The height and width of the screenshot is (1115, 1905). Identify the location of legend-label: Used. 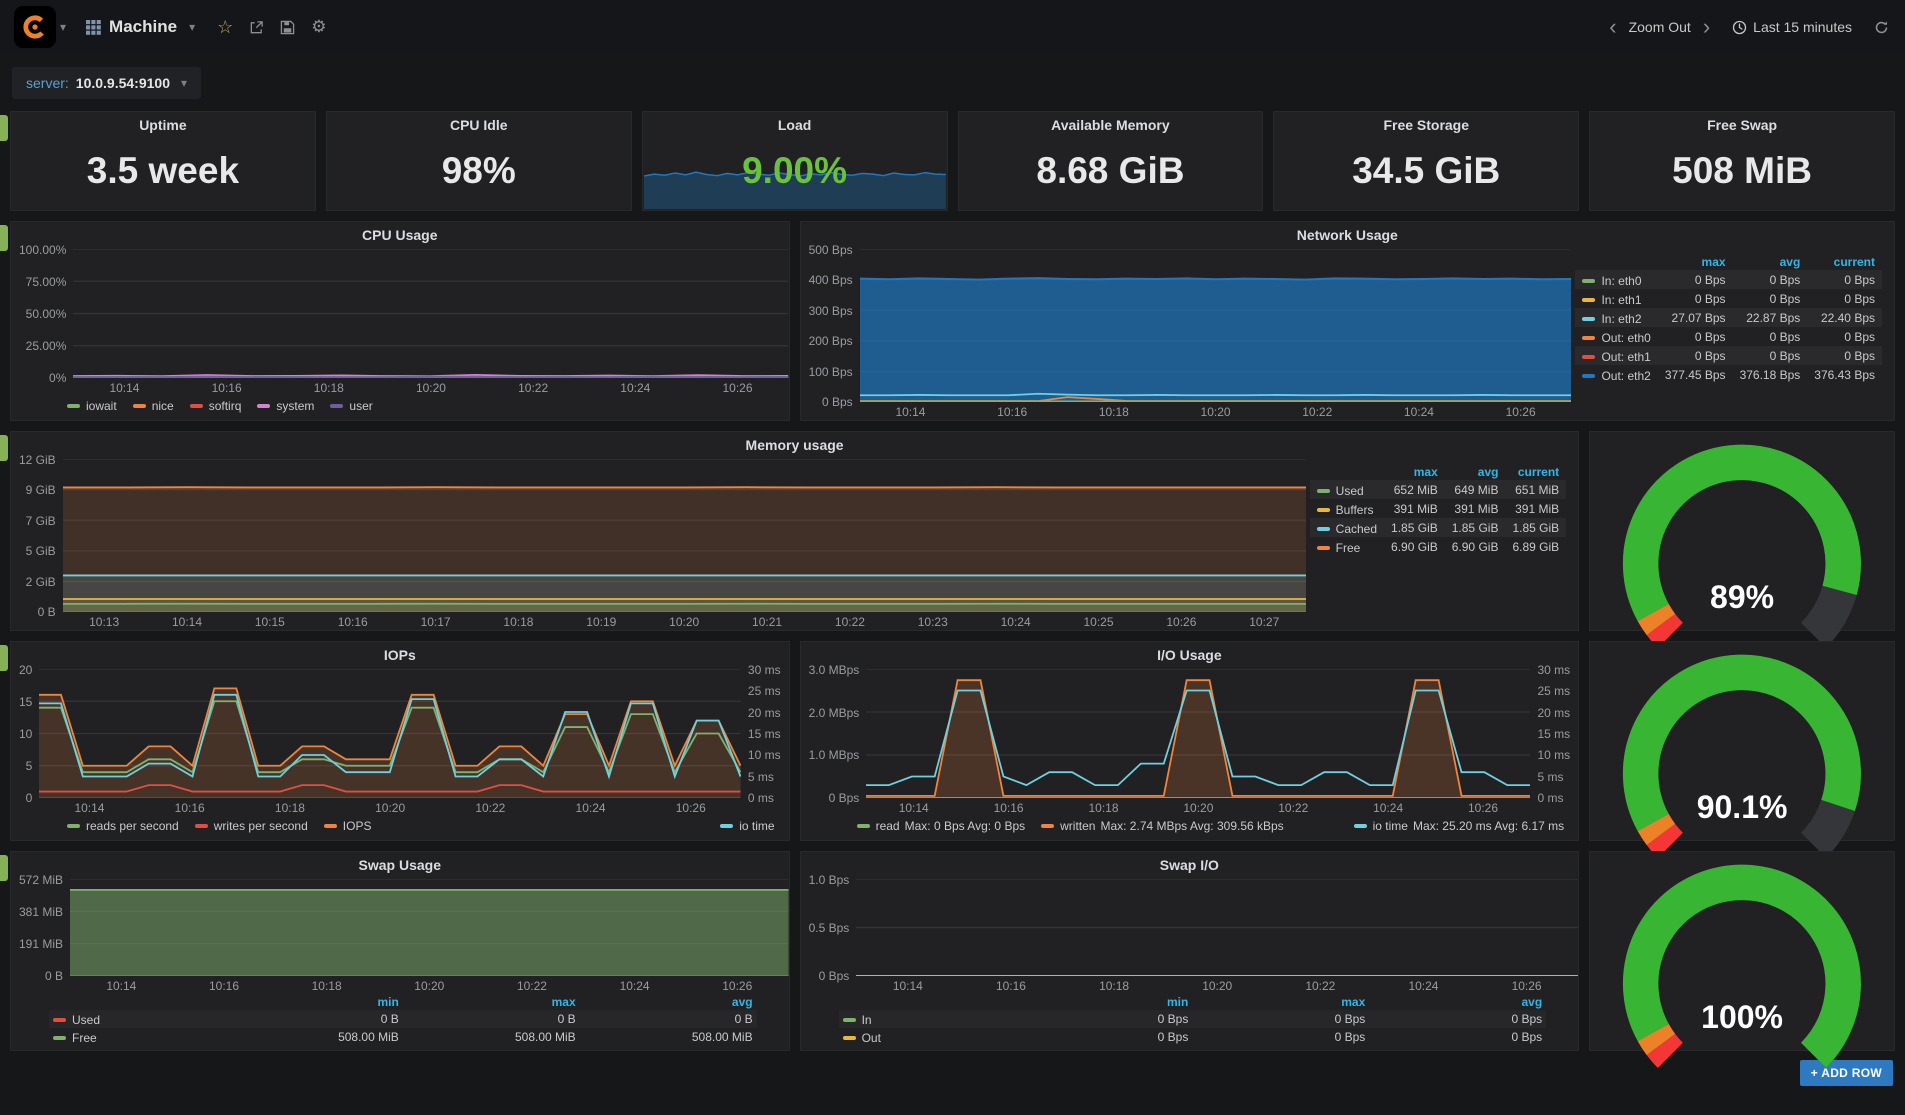
(1349, 490).